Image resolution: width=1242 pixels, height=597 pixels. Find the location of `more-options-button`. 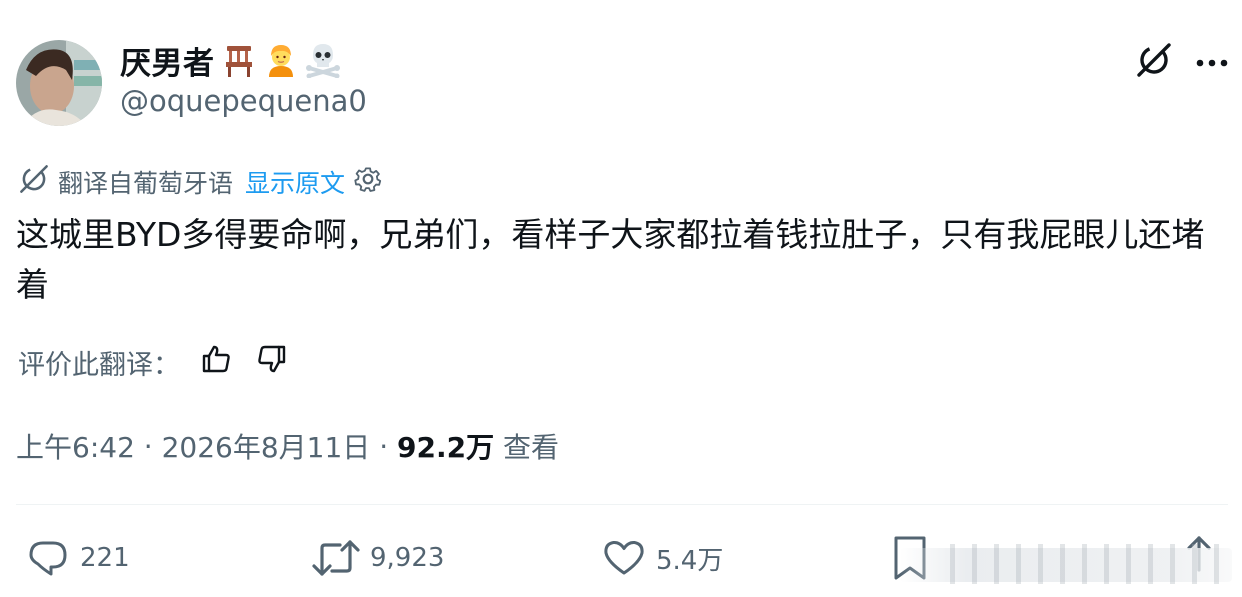

more-options-button is located at coordinates (1212, 62).